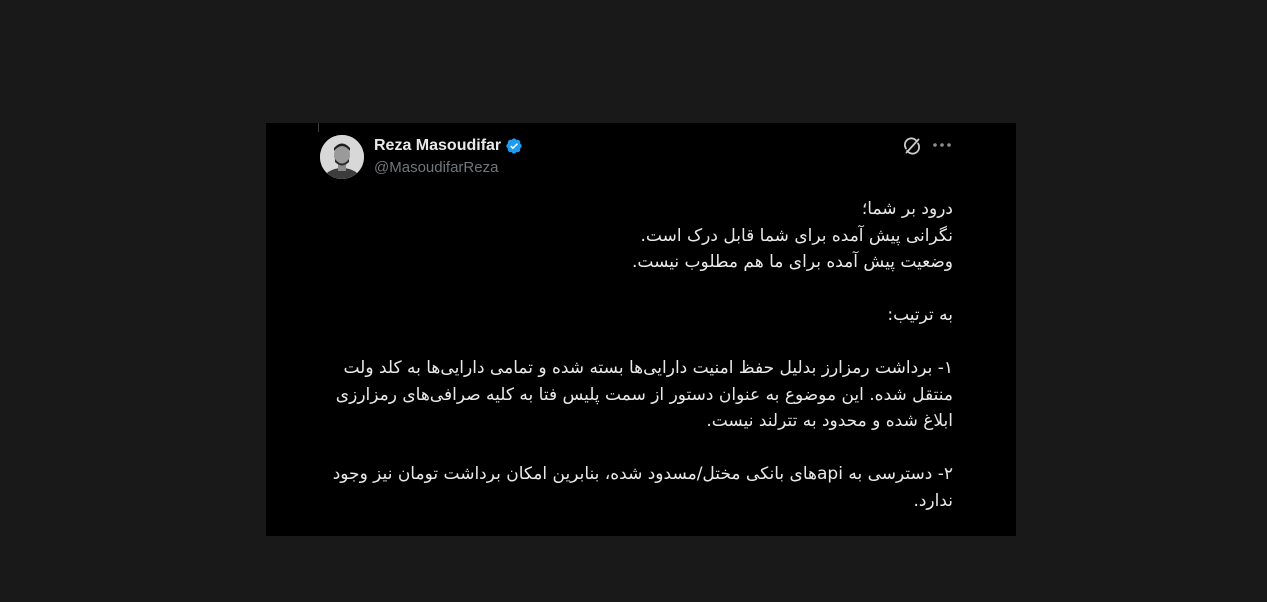 This screenshot has width=1267, height=602. What do you see at coordinates (907, 209) in the screenshot?
I see `tweet-line: درود بر شما؛` at bounding box center [907, 209].